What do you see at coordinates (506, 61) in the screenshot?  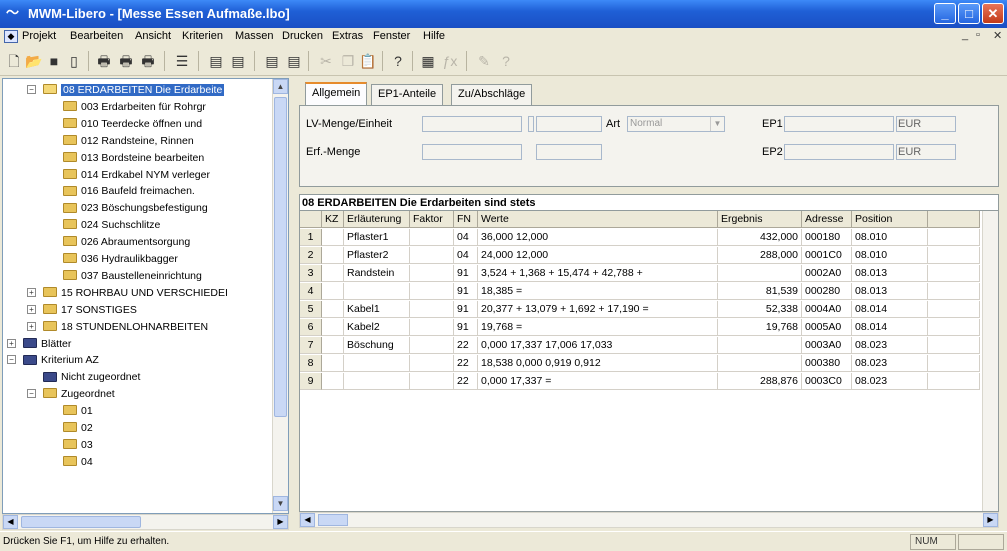 I see `whatsthis-icon: ?` at bounding box center [506, 61].